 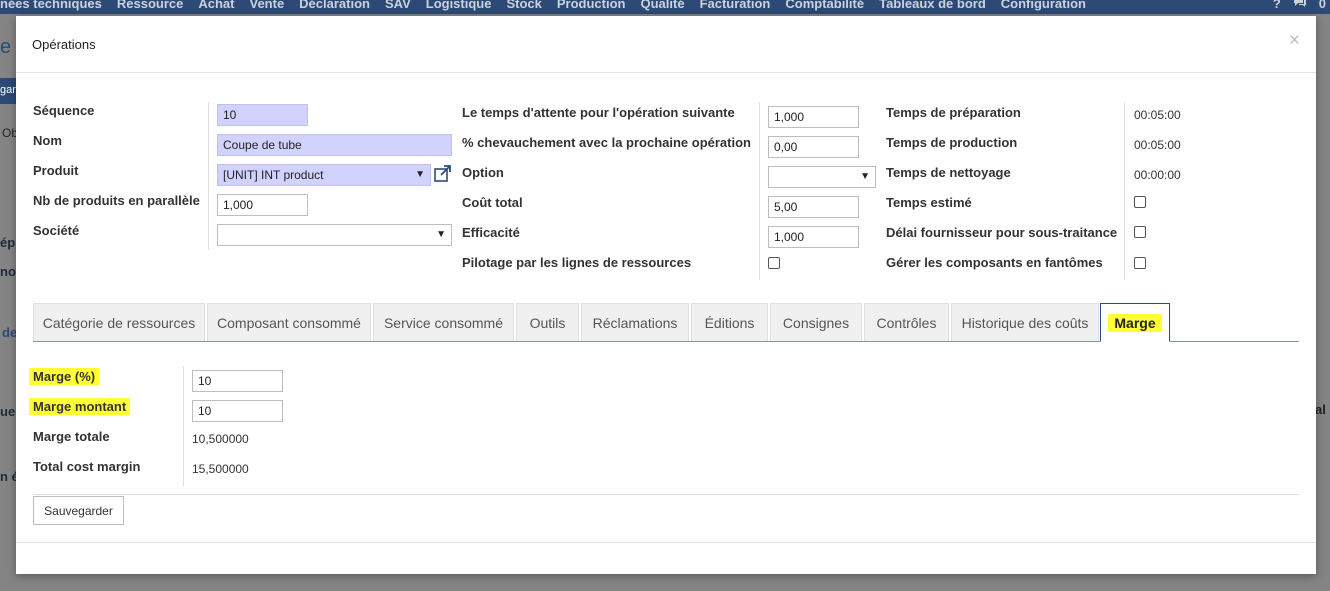 I want to click on chevauchement-input: 0,00, so click(x=813, y=147).